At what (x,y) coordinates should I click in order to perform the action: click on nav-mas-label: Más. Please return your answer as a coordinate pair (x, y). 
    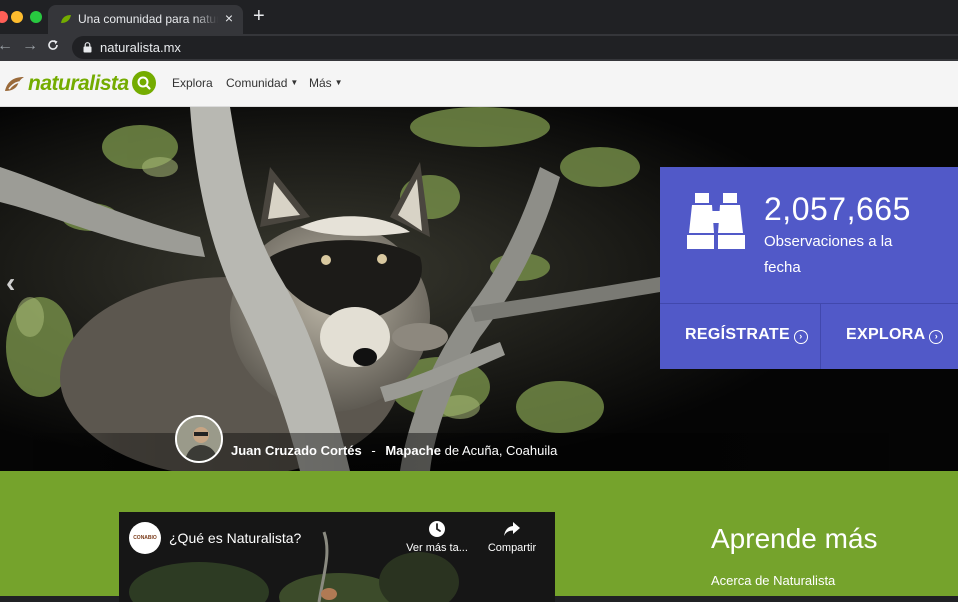
    Looking at the image, I should click on (320, 83).